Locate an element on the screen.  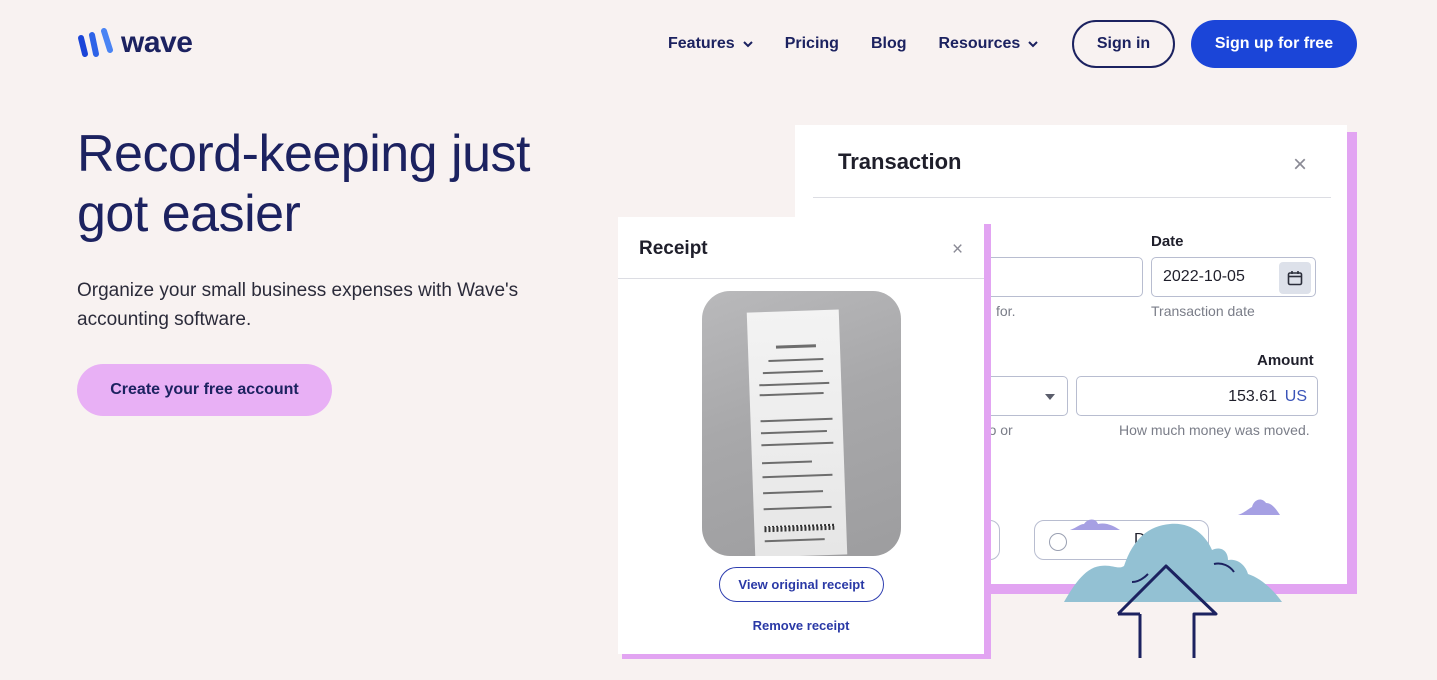
date-label: Date is located at coordinates (1167, 241).